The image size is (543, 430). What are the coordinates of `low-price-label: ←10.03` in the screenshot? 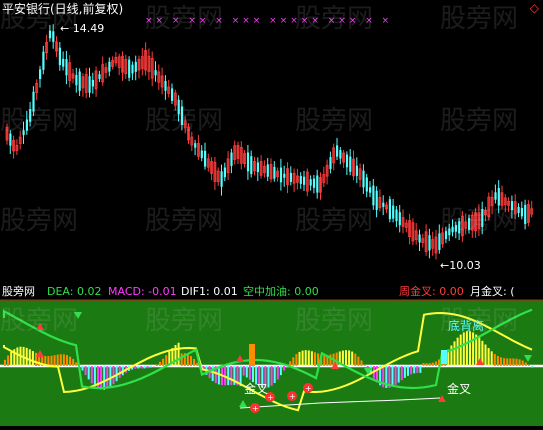 It's located at (460, 265).